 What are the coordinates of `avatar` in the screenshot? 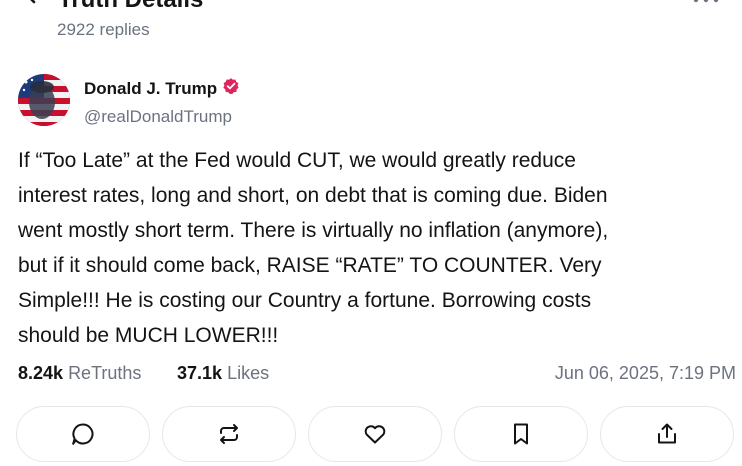 It's located at (44, 100).